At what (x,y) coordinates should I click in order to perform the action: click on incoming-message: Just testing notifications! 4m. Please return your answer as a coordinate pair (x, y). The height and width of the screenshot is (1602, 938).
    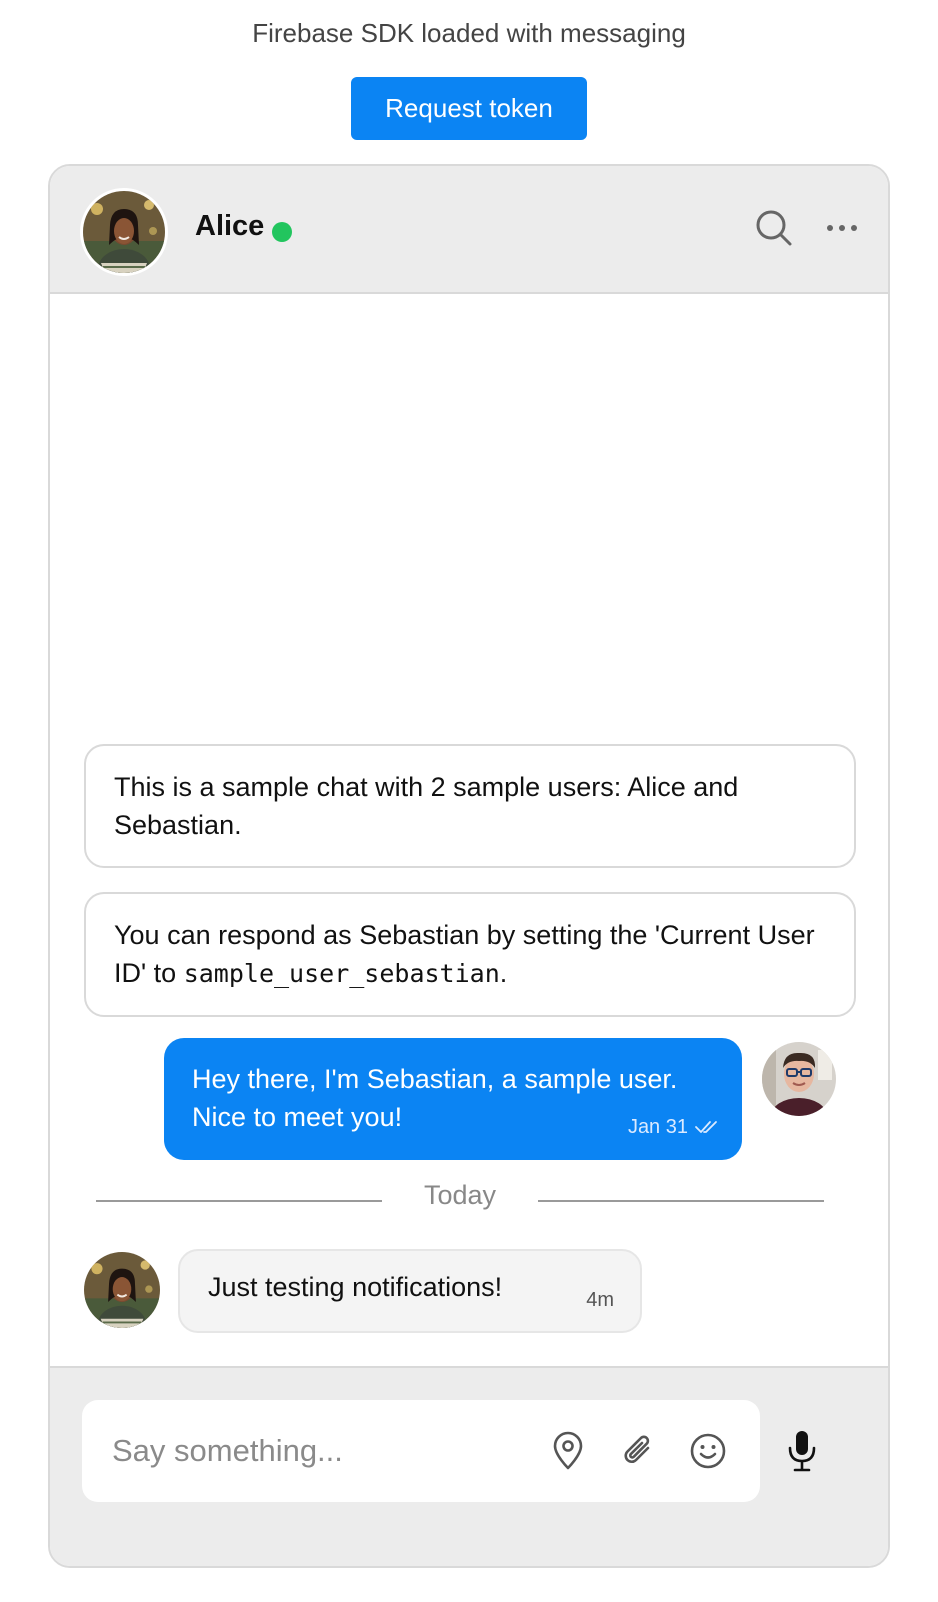
    Looking at the image, I should click on (410, 1291).